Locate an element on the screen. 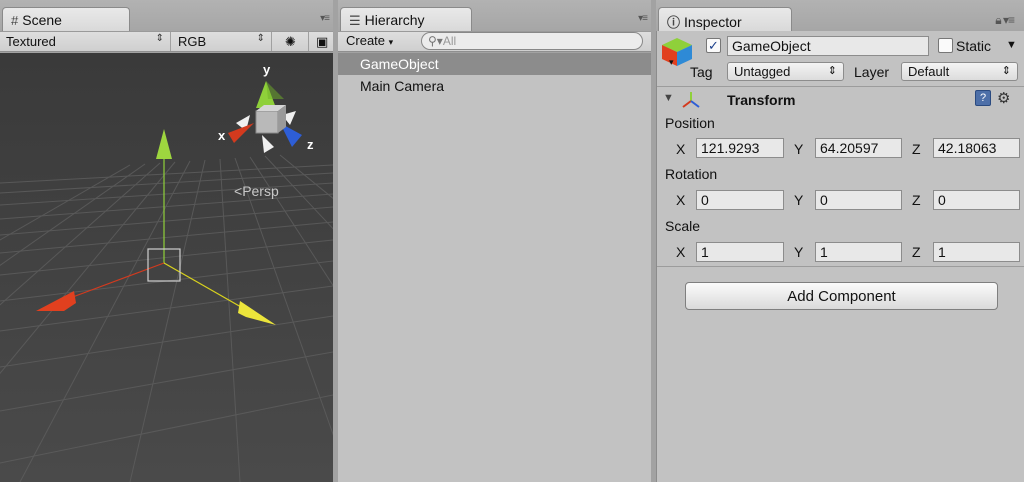 This screenshot has height=482, width=1024. image-icon: ▣ is located at coordinates (322, 41).